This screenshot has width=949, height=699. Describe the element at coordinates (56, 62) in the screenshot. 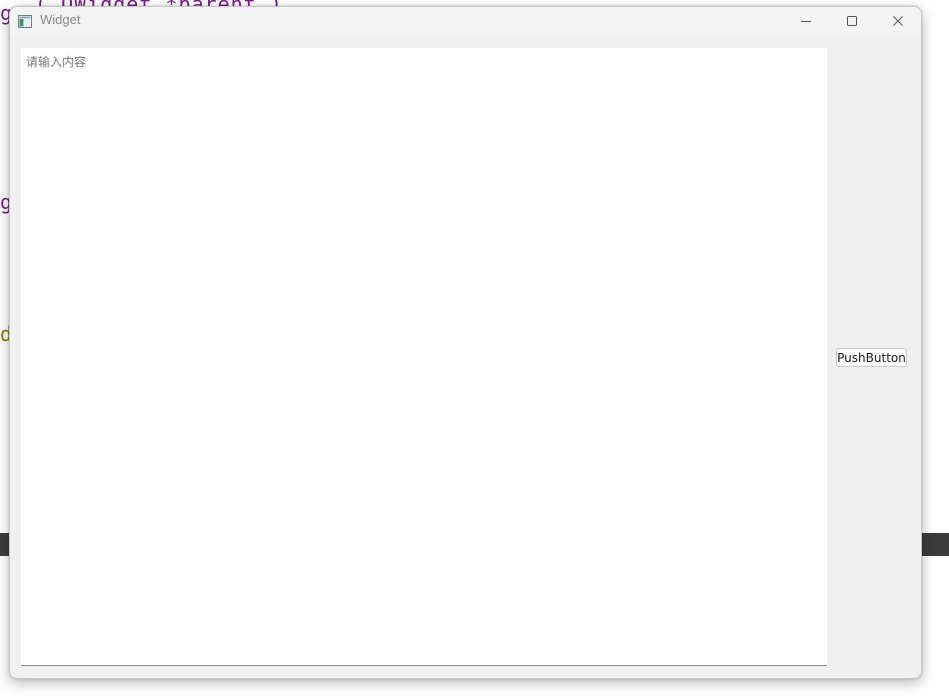

I see `text-edit-placeholder: 请输入内容` at that location.